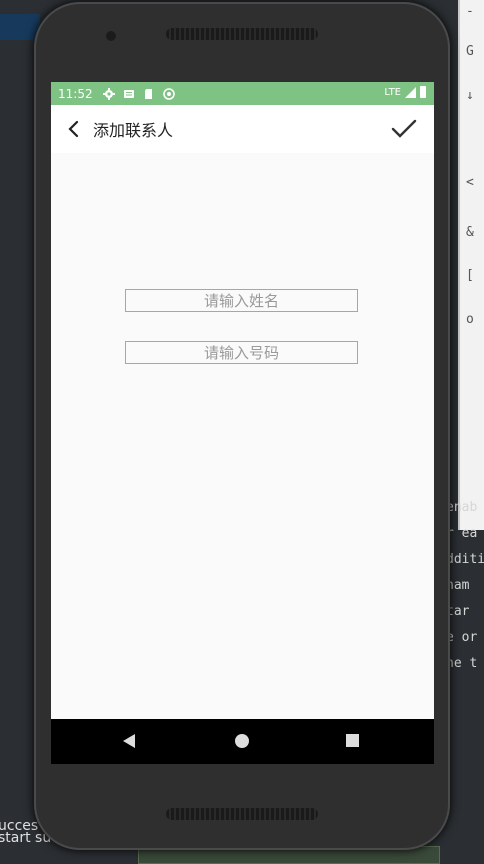 The image size is (484, 864). I want to click on status-time: 11:52, so click(75, 93).